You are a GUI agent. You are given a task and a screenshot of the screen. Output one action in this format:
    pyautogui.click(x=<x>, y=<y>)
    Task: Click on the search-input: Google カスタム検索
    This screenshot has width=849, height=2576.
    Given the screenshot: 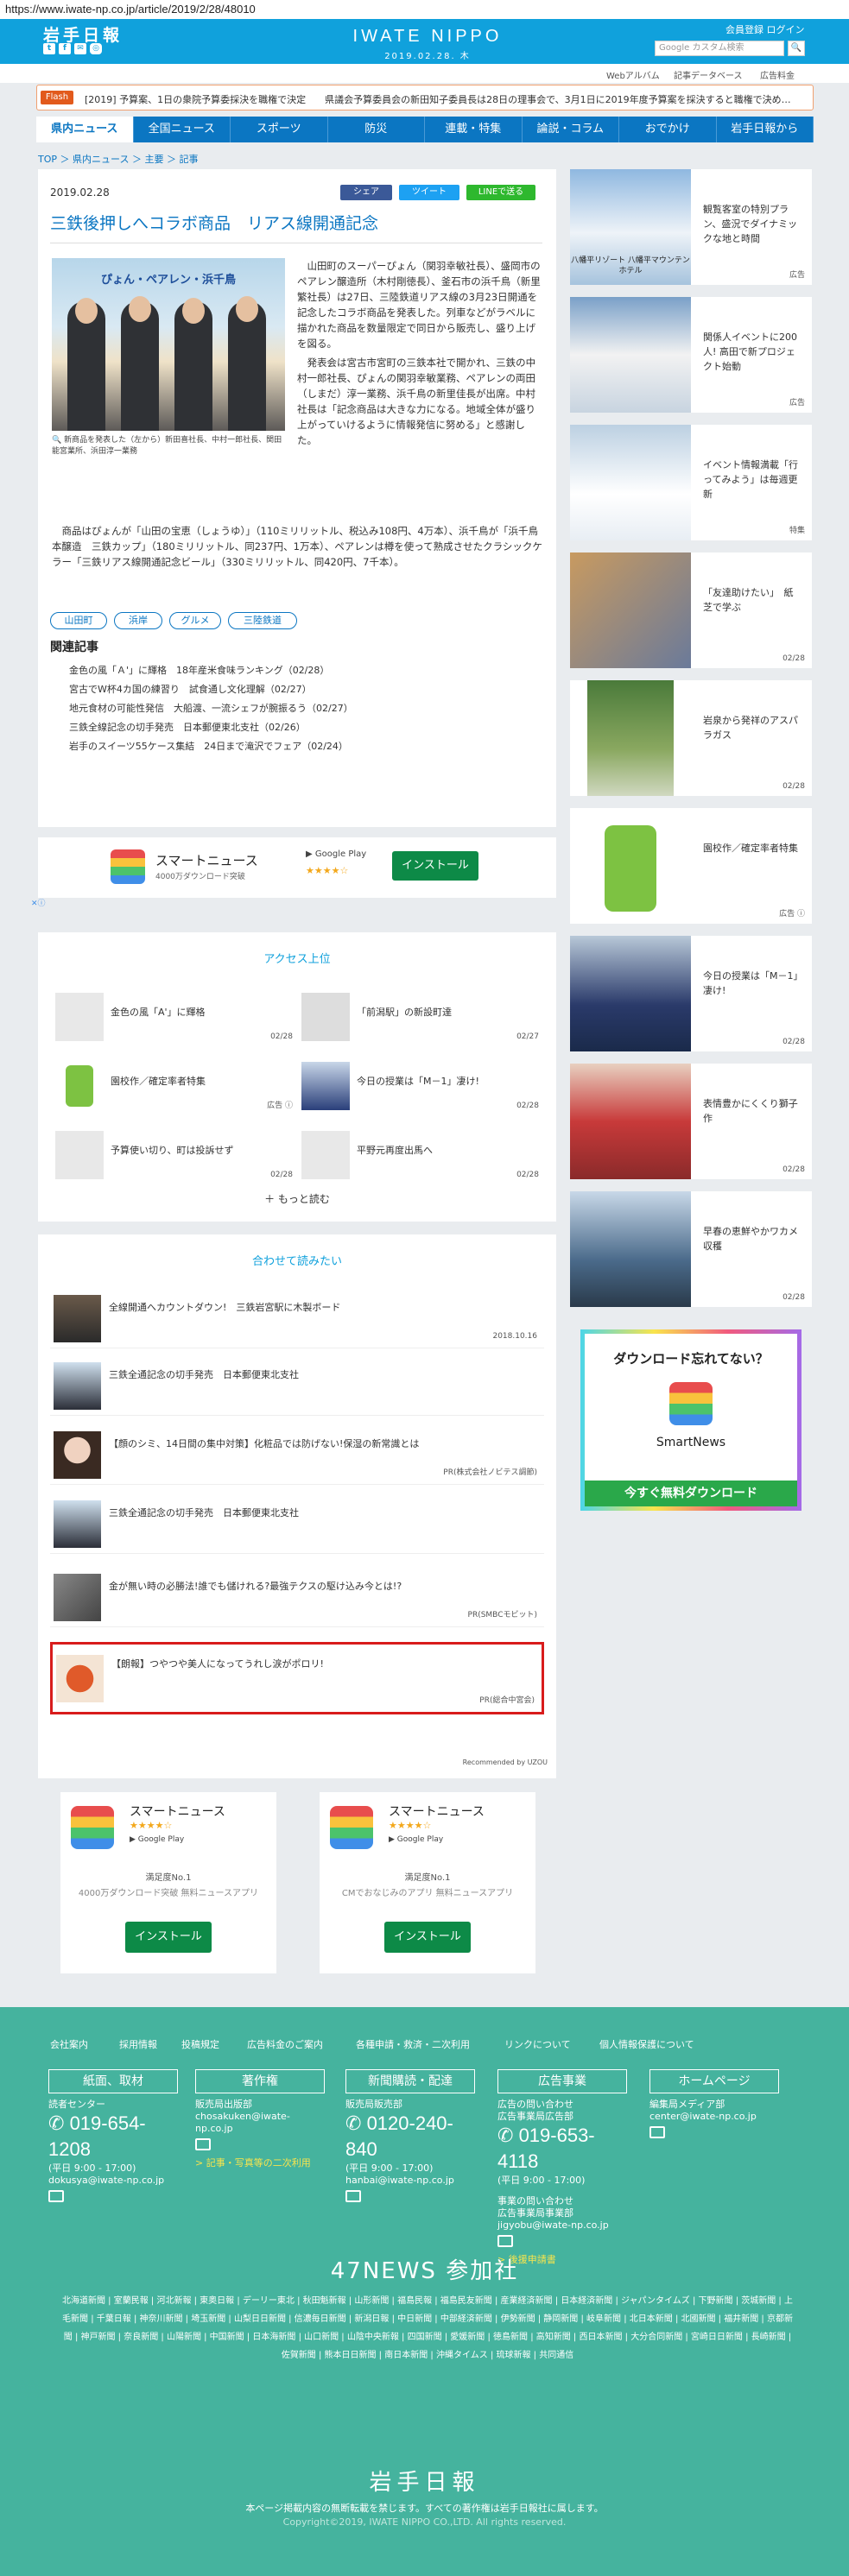 What is the action you would take?
    pyautogui.click(x=719, y=48)
    